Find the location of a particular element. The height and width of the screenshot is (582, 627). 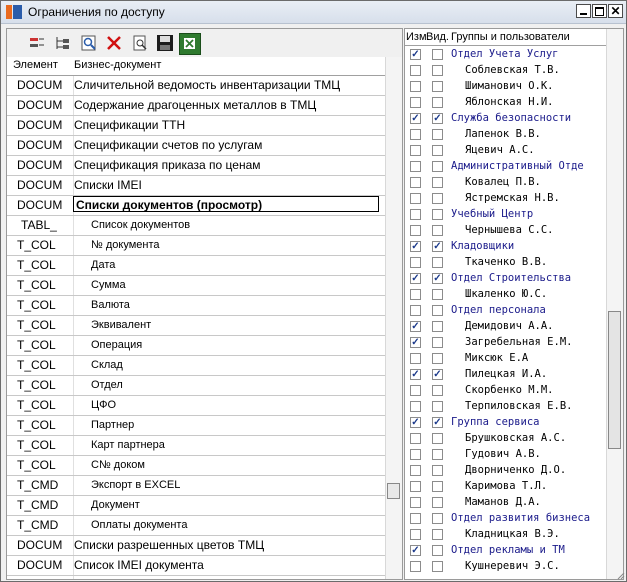

table-row: DOCUM Спецификации счетов по услугам is located at coordinates (196, 146).